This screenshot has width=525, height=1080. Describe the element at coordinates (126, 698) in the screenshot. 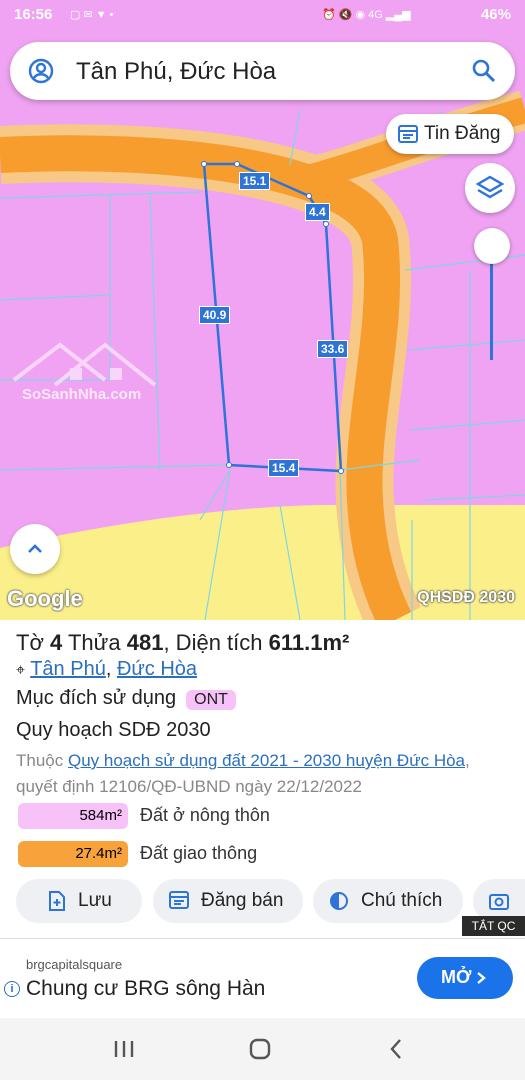

I see `land-purpose: Mục đích sử dụng ONT` at that location.